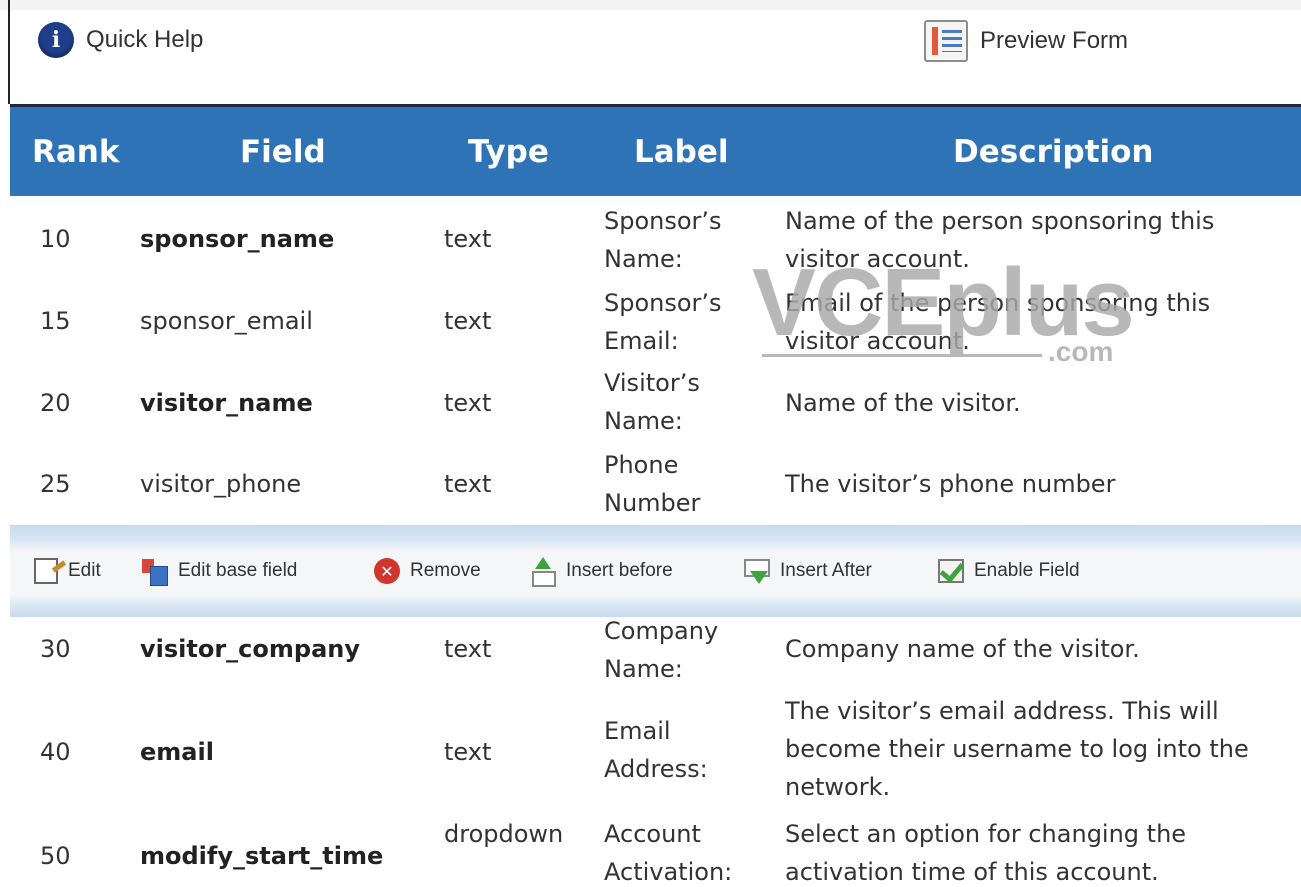 The width and height of the screenshot is (1301, 887). Describe the element at coordinates (1053, 151) in the screenshot. I see `column-header-description: Description` at that location.